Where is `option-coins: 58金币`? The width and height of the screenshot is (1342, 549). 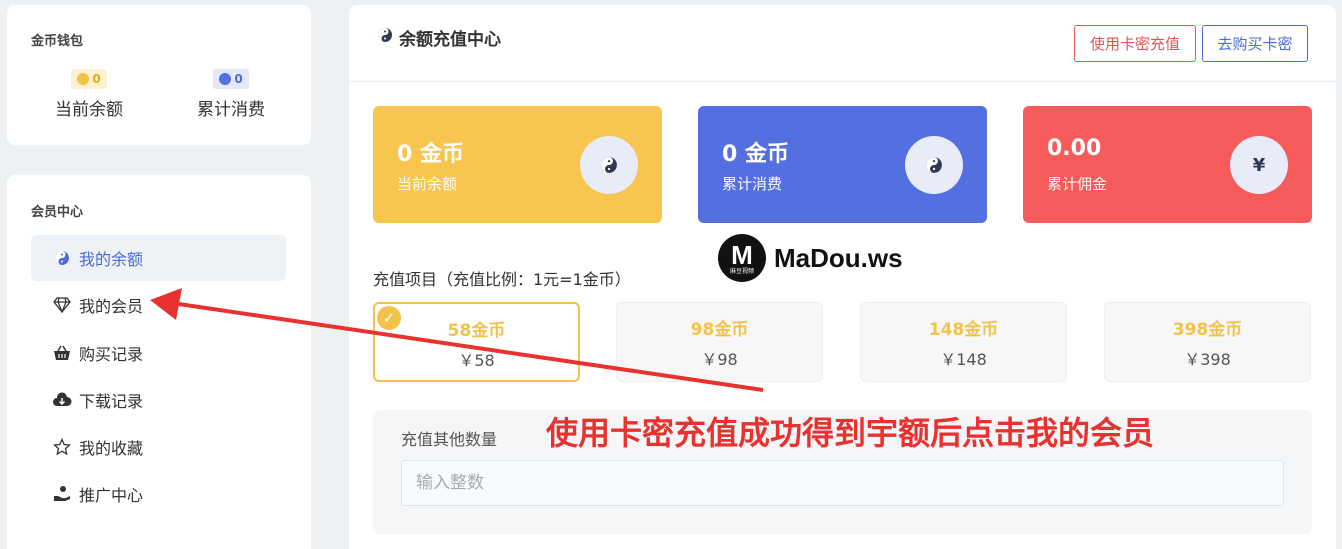 option-coins: 58金币 is located at coordinates (476, 331).